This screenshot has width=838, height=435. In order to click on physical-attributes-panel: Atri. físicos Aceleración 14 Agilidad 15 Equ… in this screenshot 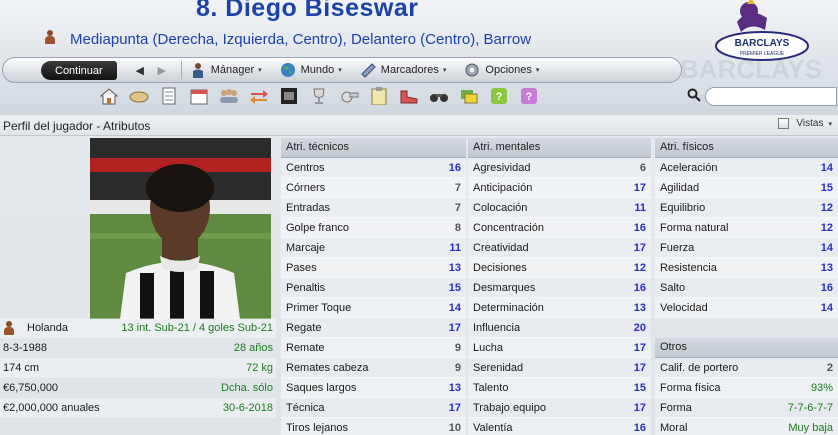, I will do `click(746, 286)`.